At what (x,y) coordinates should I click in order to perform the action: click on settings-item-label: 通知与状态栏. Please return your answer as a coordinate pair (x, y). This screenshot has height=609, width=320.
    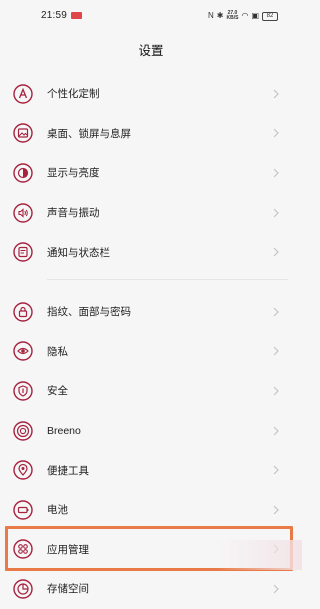
    Looking at the image, I should click on (78, 252).